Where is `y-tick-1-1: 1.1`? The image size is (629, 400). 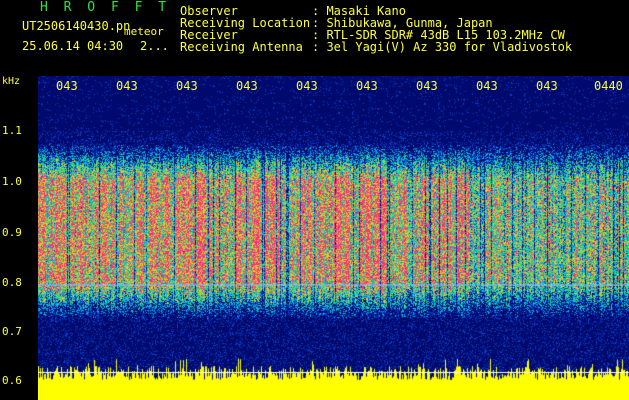 y-tick-1-1: 1.1 is located at coordinates (12, 130).